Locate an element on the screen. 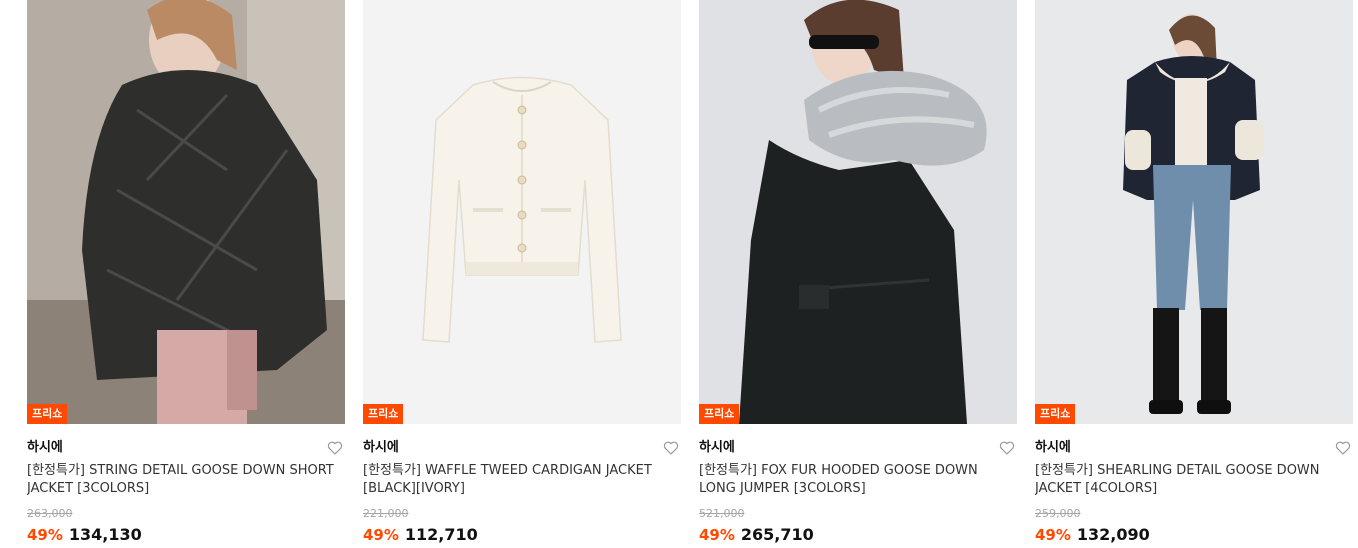 The image size is (1358, 548). sale-price: 134,130 is located at coordinates (105, 534).